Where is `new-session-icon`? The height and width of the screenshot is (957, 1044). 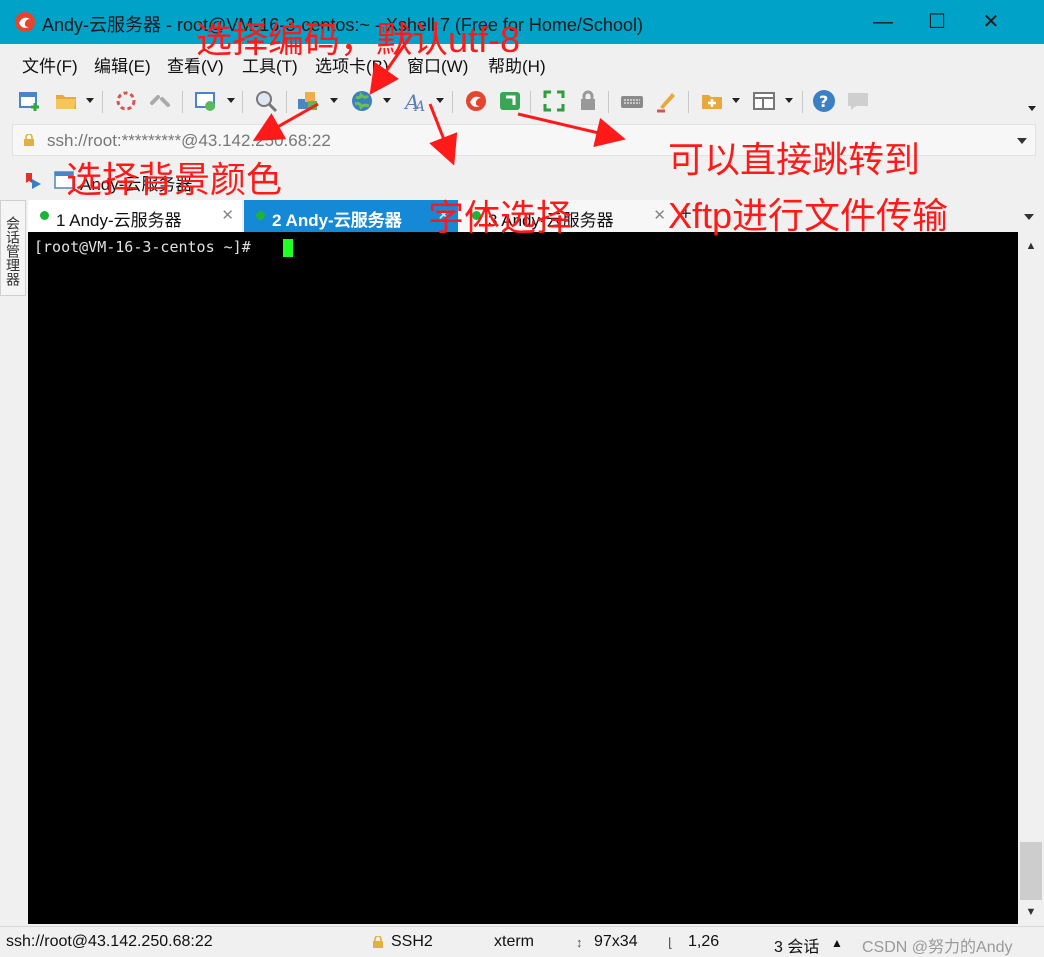
new-session-icon is located at coordinates (30, 101).